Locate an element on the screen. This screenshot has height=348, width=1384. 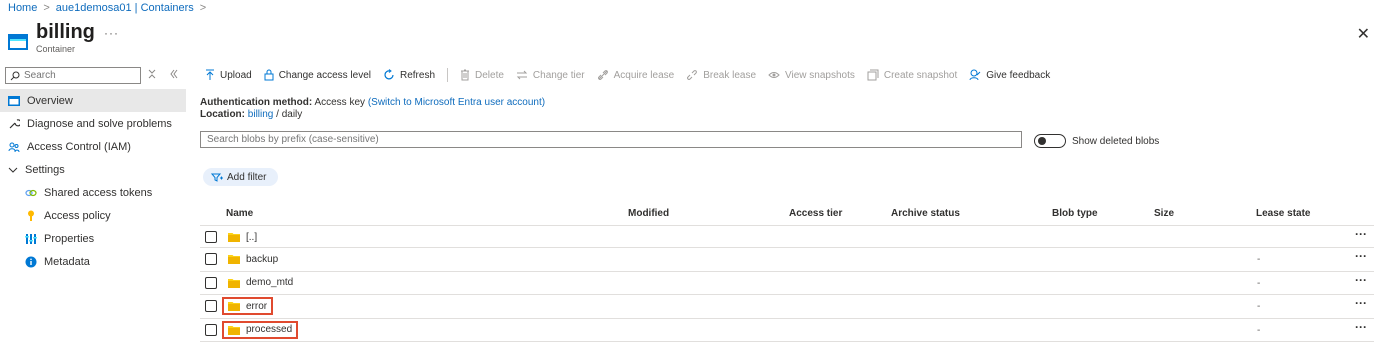
sidebar-item-label: Diagnose and solve problems is located at coordinates (99, 123).